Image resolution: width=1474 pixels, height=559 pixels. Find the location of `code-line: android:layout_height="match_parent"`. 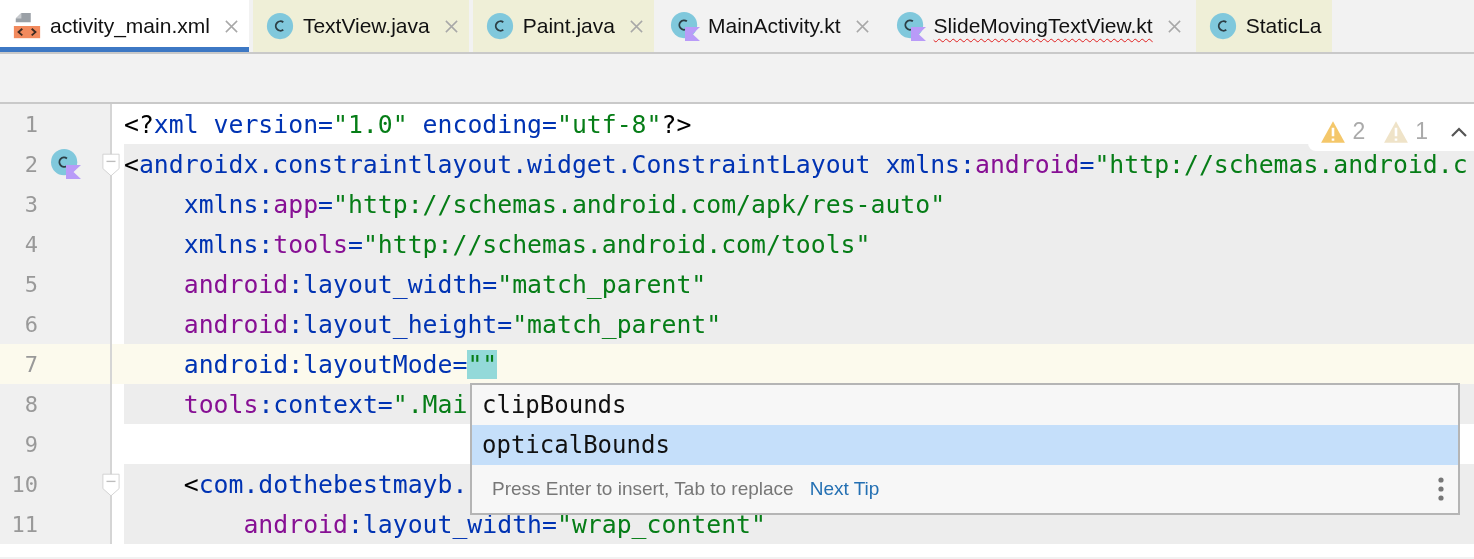

code-line: android:layout_height="match_parent" is located at coordinates (452, 324).